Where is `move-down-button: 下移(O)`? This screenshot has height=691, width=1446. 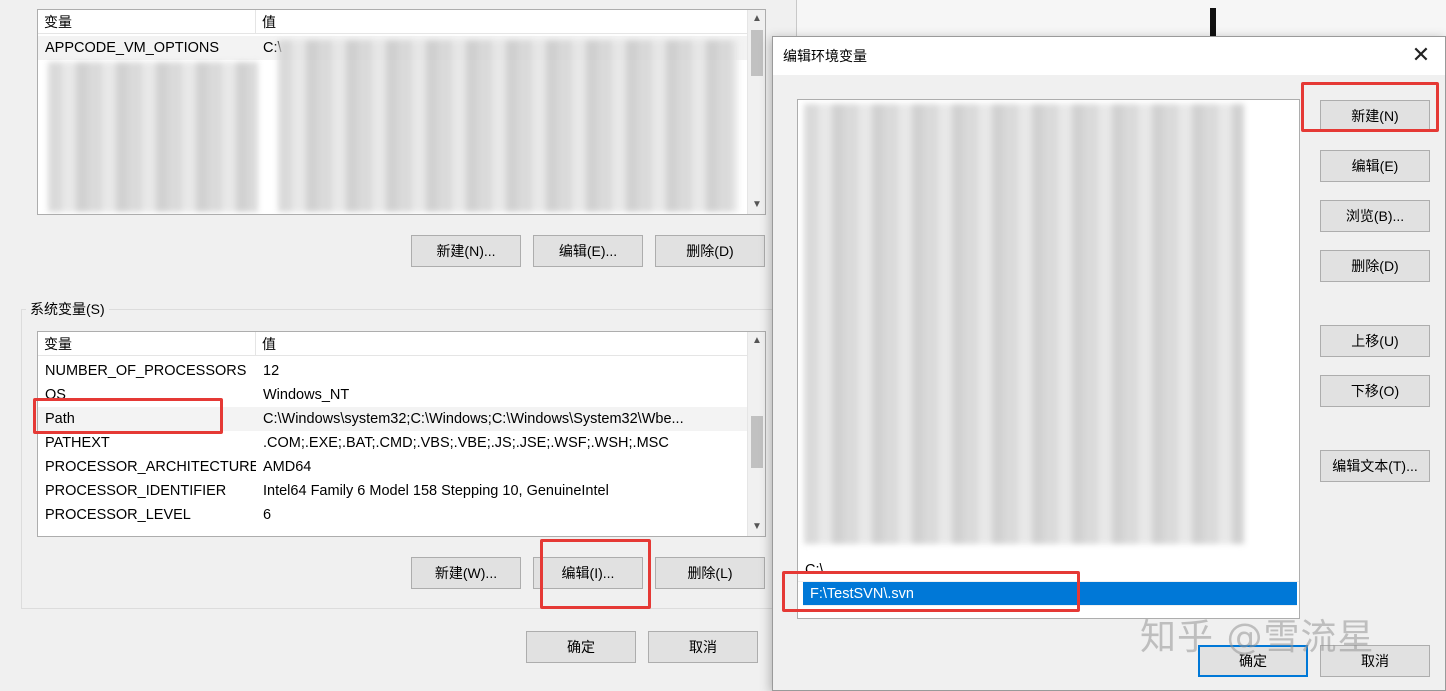 move-down-button: 下移(O) is located at coordinates (1375, 391).